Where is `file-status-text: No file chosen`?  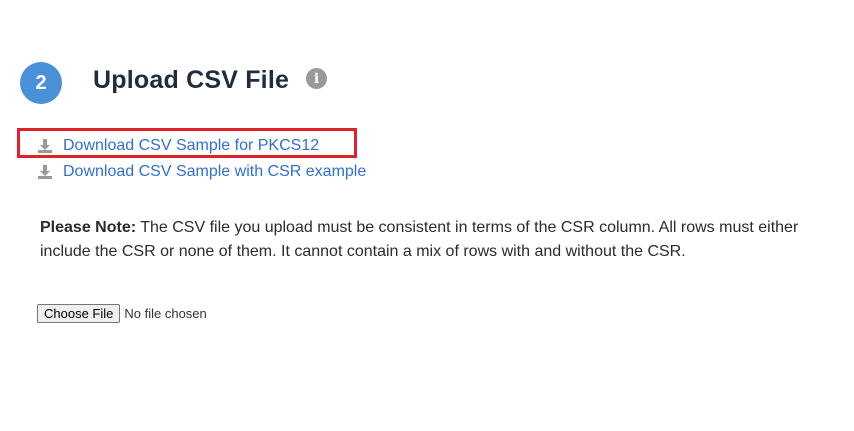 file-status-text: No file chosen is located at coordinates (165, 313).